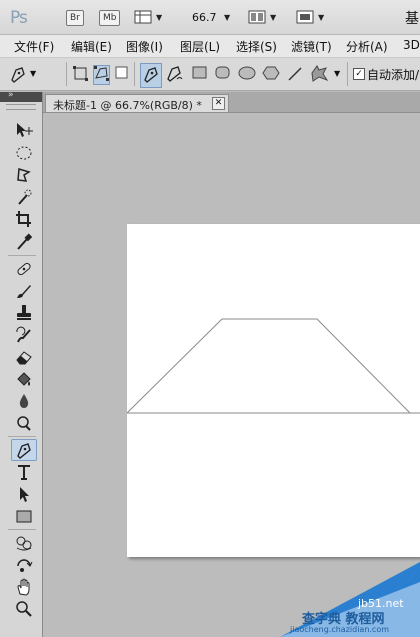  Describe the element at coordinates (127, 105) in the screenshot. I see `document-tab-label: 未标题-1 @ 66.7%(RGB/8) *` at that location.